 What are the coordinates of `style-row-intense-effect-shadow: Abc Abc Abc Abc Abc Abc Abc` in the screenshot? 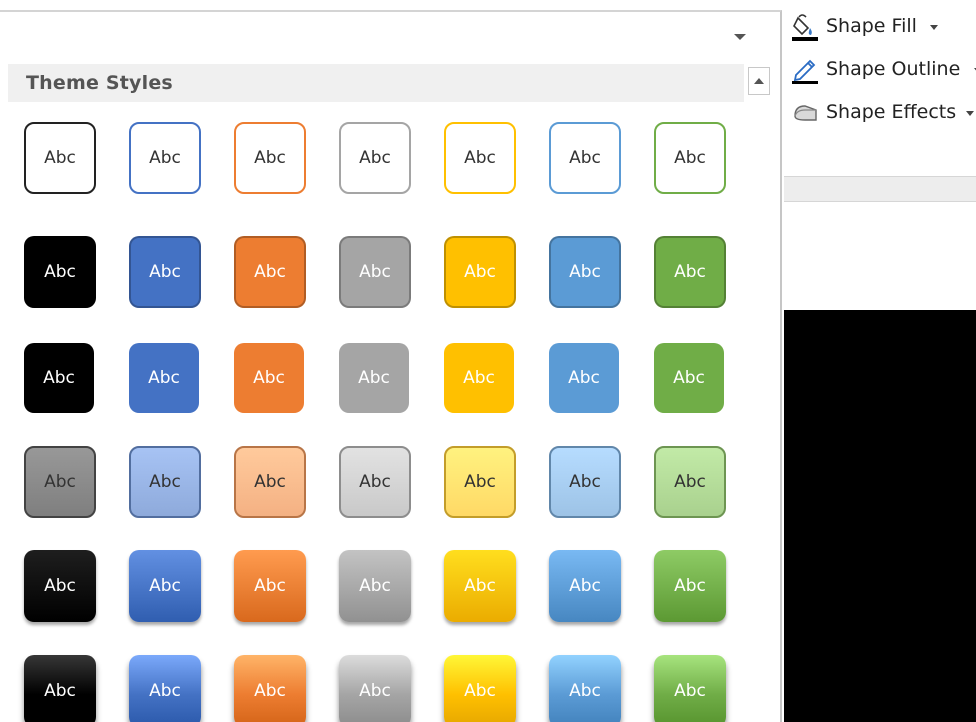 It's located at (384, 688).